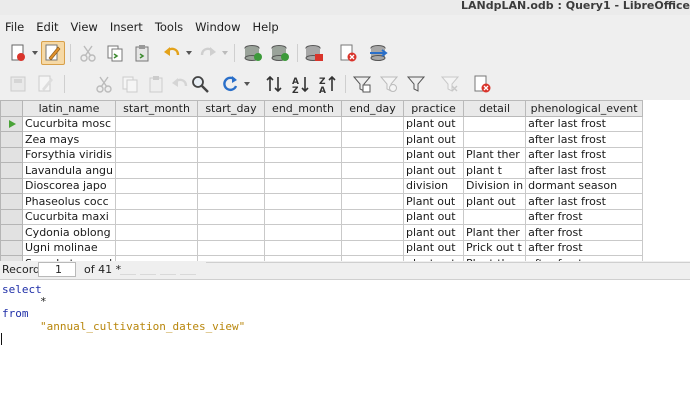  Describe the element at coordinates (301, 84) in the screenshot. I see `sort-ascending-icon: AZ` at that location.